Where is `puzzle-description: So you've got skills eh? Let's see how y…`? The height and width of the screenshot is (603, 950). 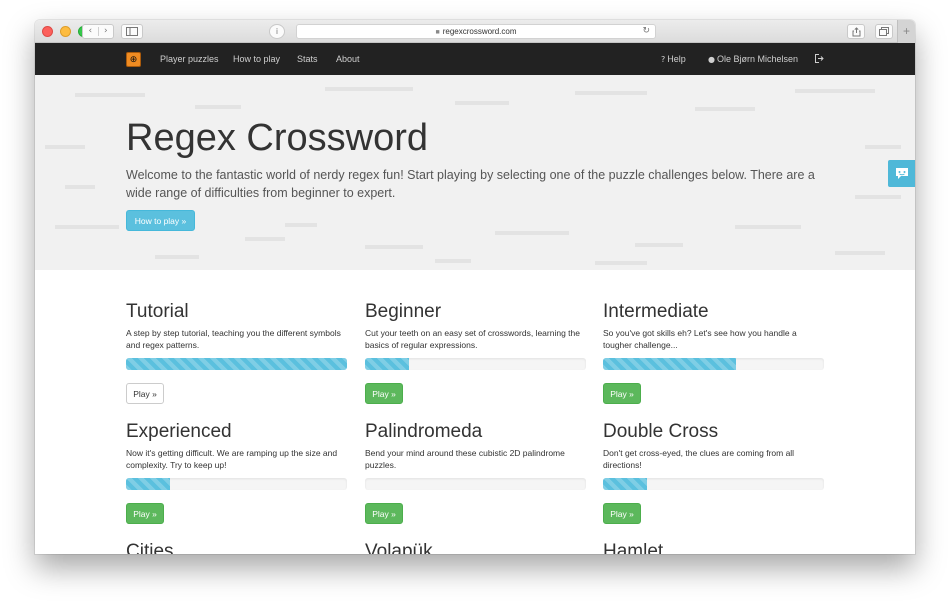
puzzle-description: So you've got skills eh? Let's see how y… is located at coordinates (700, 339).